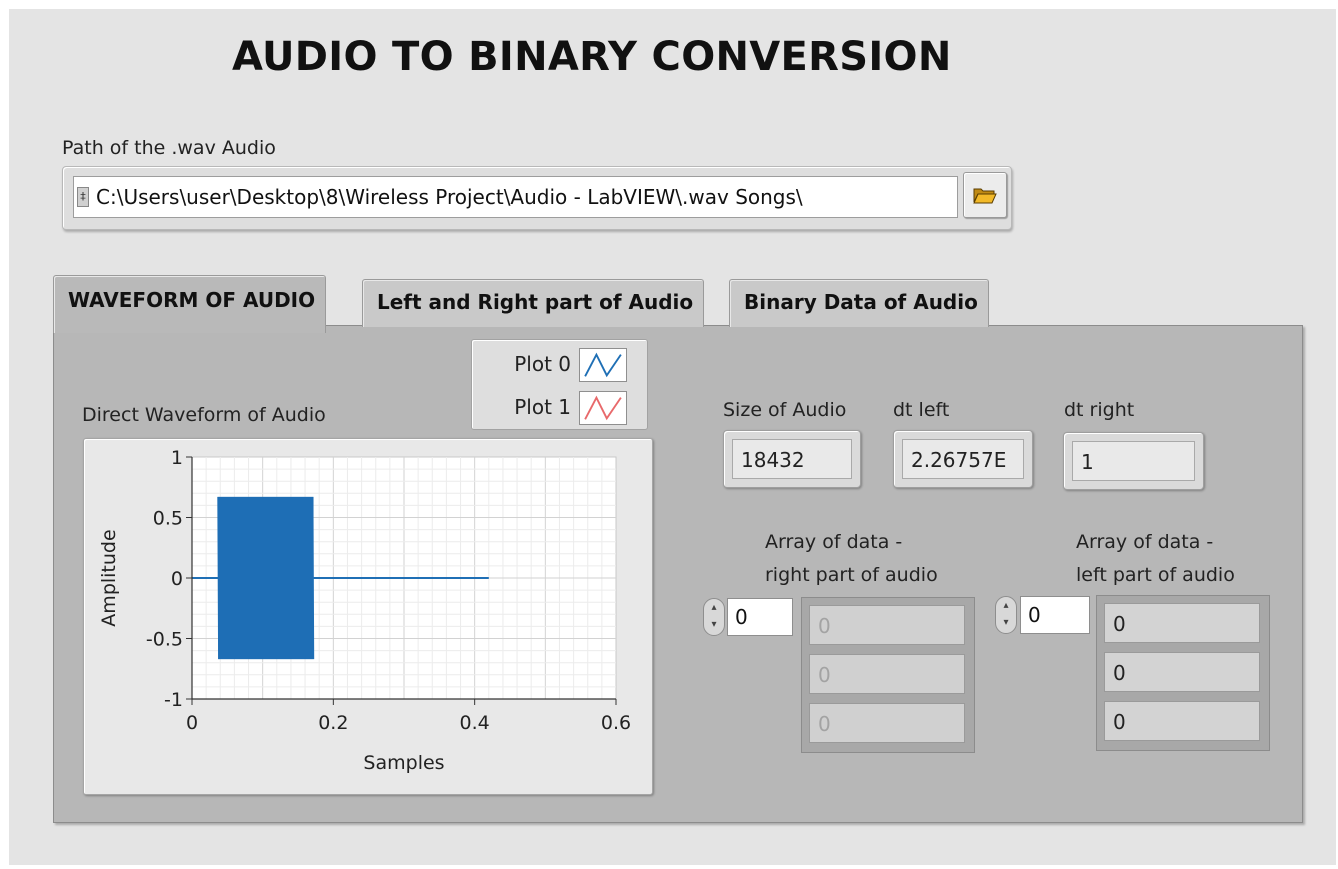 This screenshot has height=869, width=1338. Describe the element at coordinates (475, 723) in the screenshot. I see `x-tick-label: 0.4` at that location.